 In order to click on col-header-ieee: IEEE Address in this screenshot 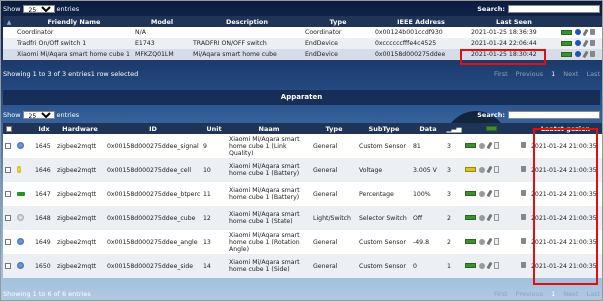, I will do `click(421, 21)`.